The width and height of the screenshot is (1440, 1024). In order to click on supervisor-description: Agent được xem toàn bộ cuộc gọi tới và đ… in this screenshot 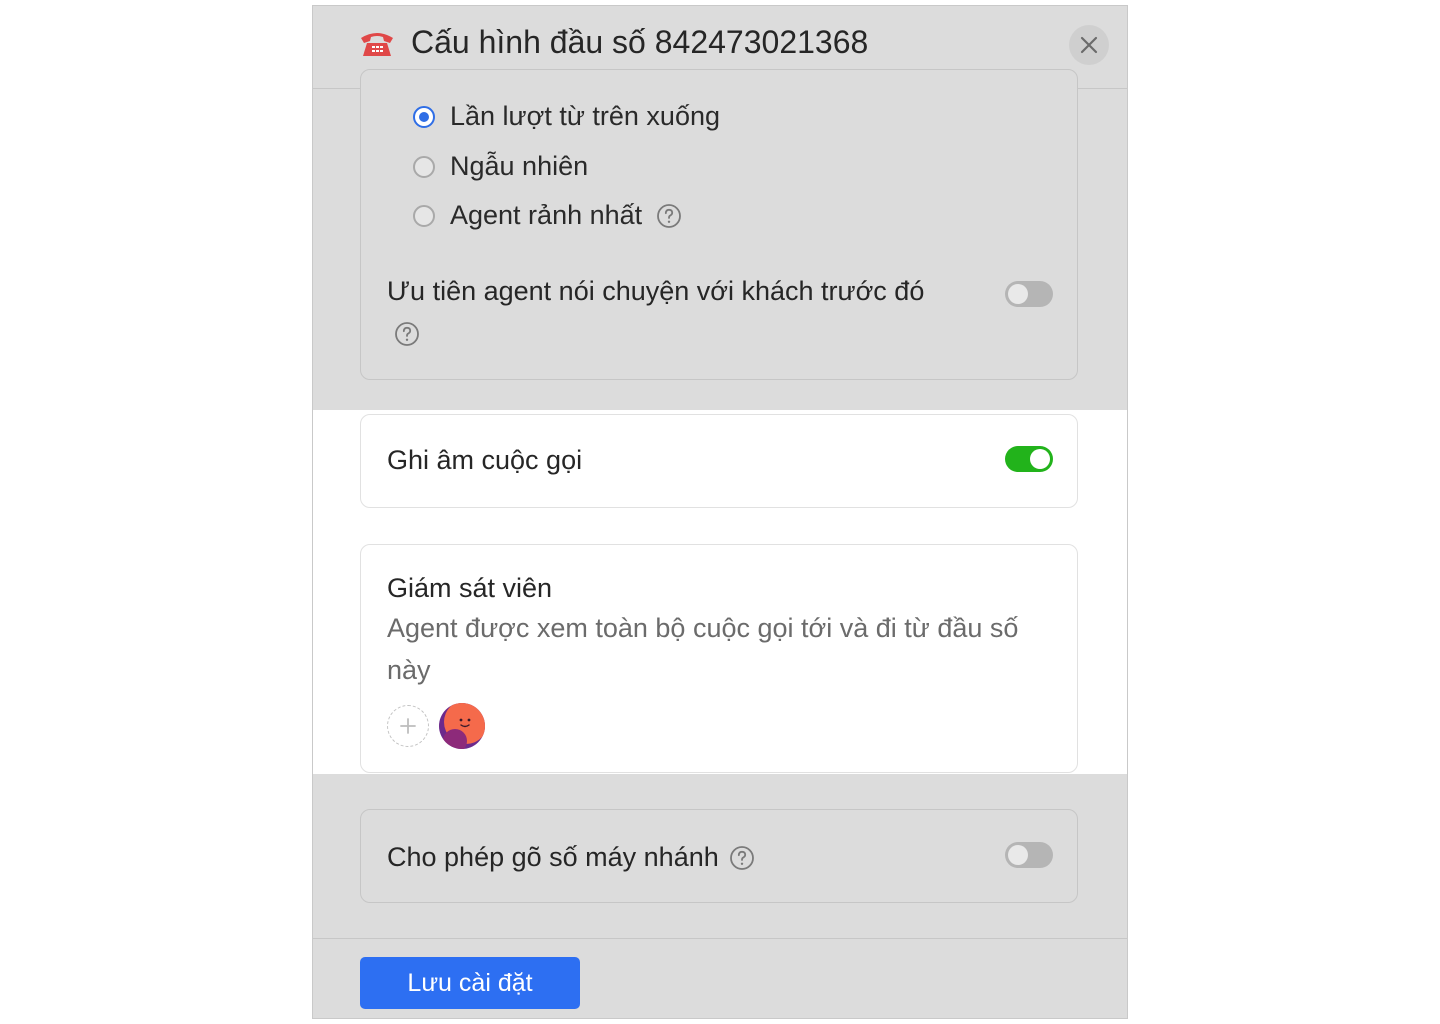, I will do `click(703, 649)`.